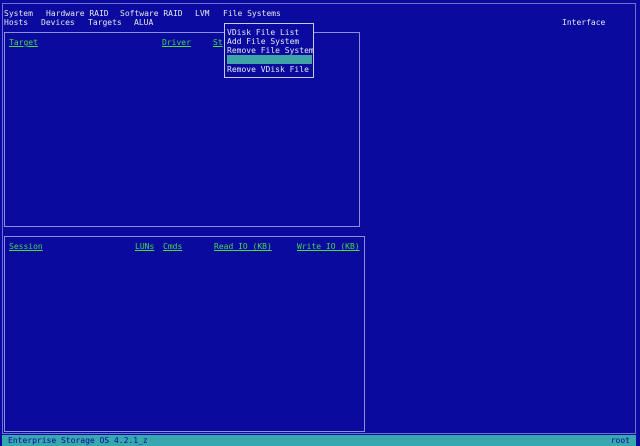 Image resolution: width=640 pixels, height=446 pixels. What do you see at coordinates (243, 246) in the screenshot?
I see `column-header-read-io: Read IO (KB)` at bounding box center [243, 246].